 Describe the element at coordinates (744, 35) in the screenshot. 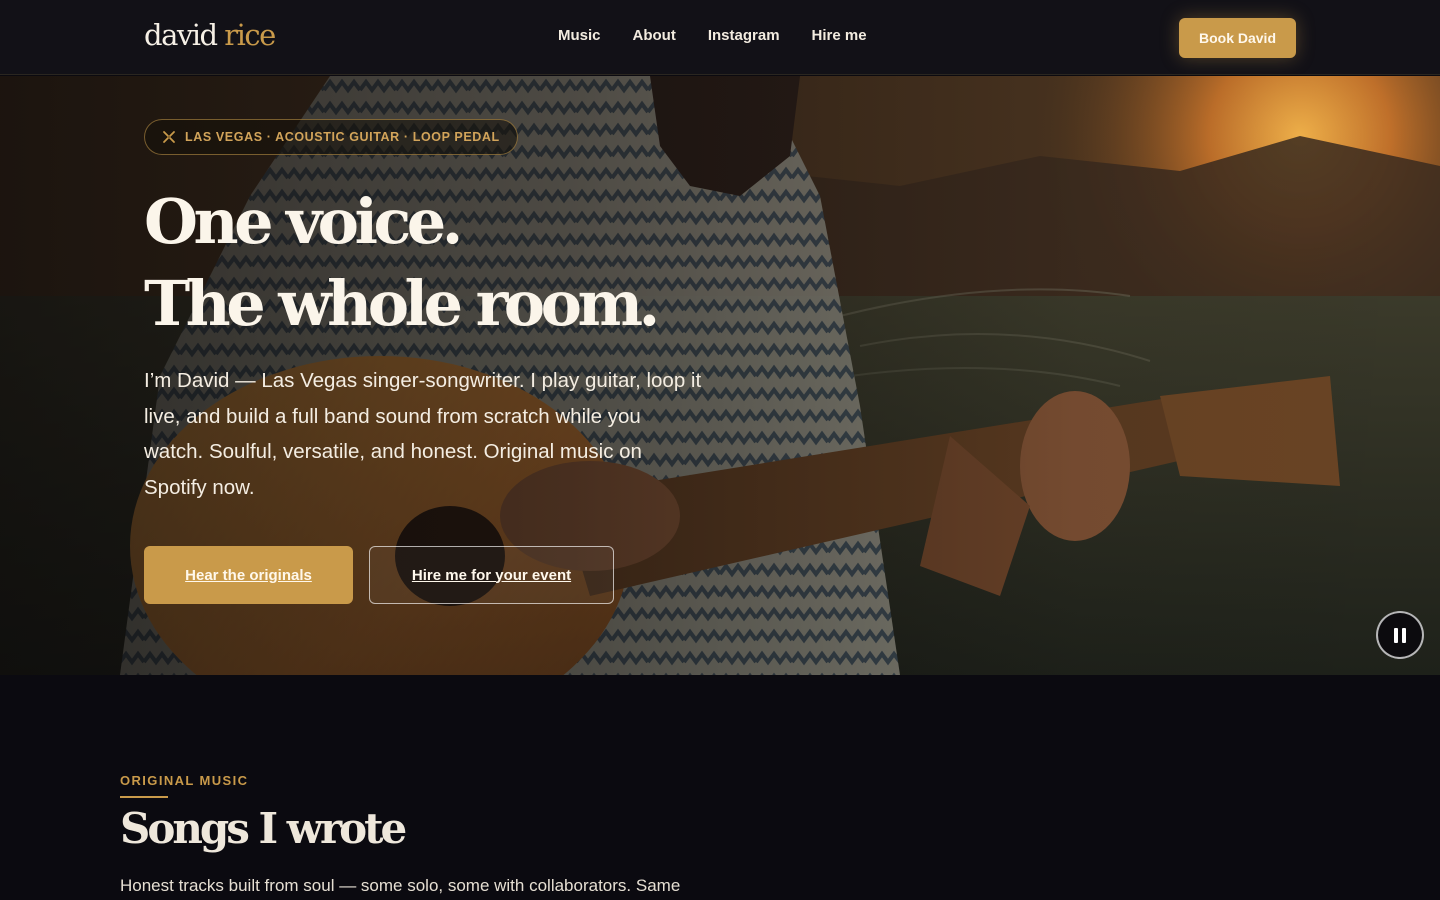

I see `nav-link-instagram: Instagram` at that location.